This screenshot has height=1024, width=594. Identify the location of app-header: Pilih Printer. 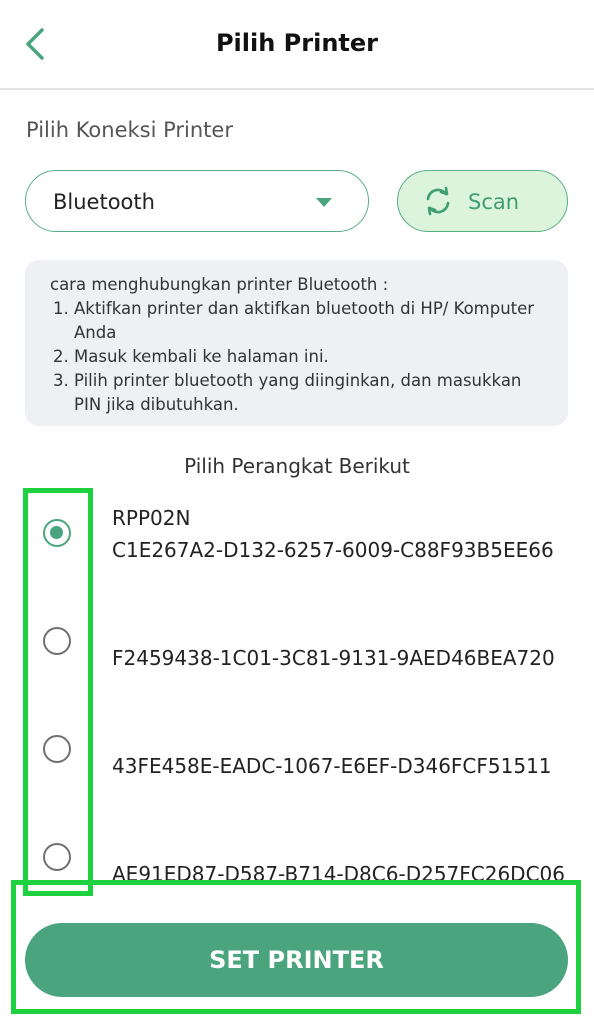
(297, 45).